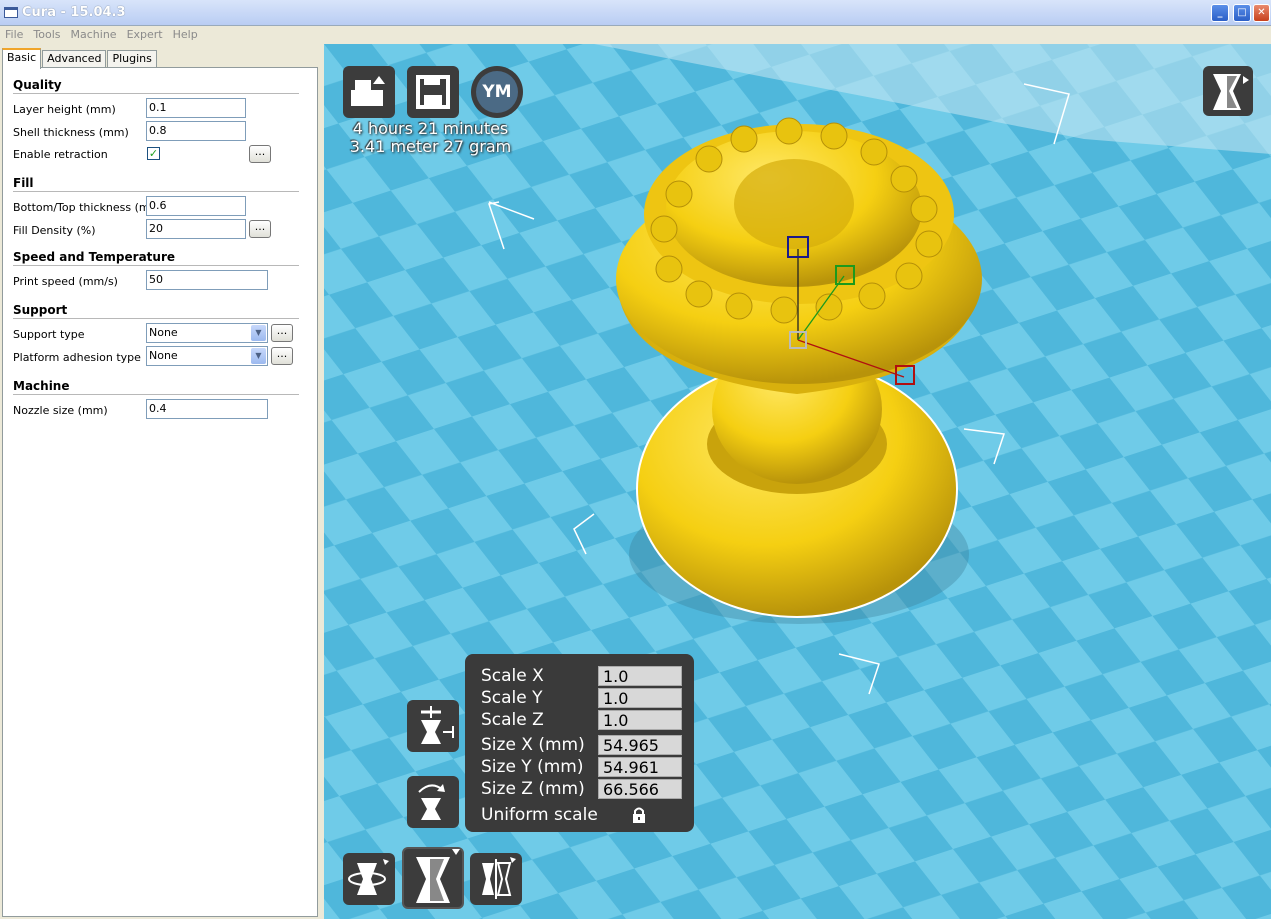  I want to click on estimate-time: 4 hours 21 minutes, so click(430, 128).